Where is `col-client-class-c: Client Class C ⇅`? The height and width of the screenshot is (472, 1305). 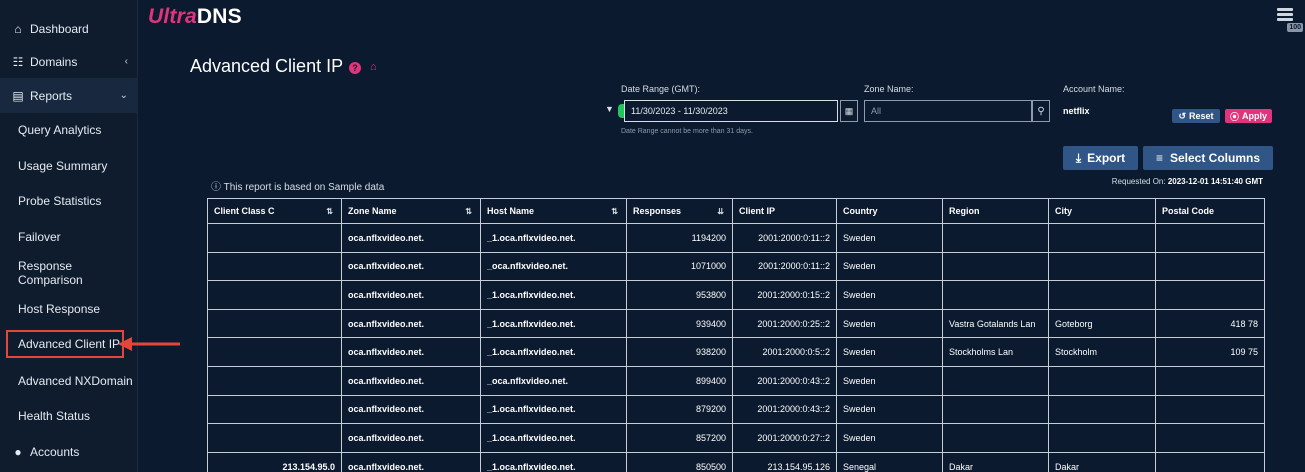 col-client-class-c: Client Class C ⇅ is located at coordinates (274, 211).